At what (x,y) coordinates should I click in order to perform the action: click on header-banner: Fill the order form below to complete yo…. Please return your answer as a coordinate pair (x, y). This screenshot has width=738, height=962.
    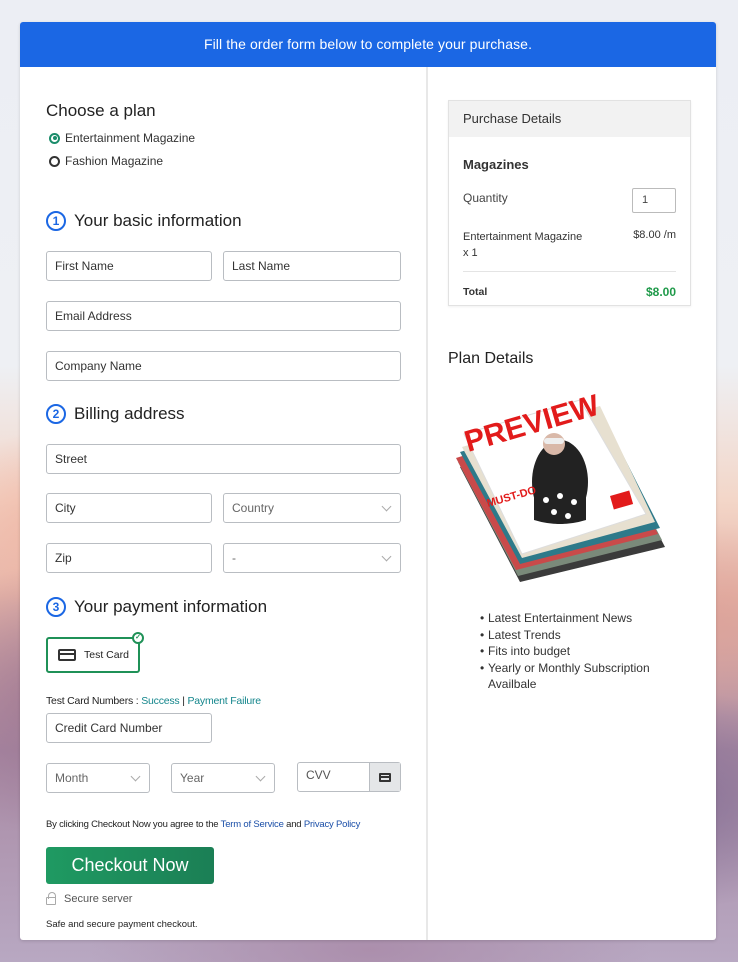
    Looking at the image, I should click on (368, 44).